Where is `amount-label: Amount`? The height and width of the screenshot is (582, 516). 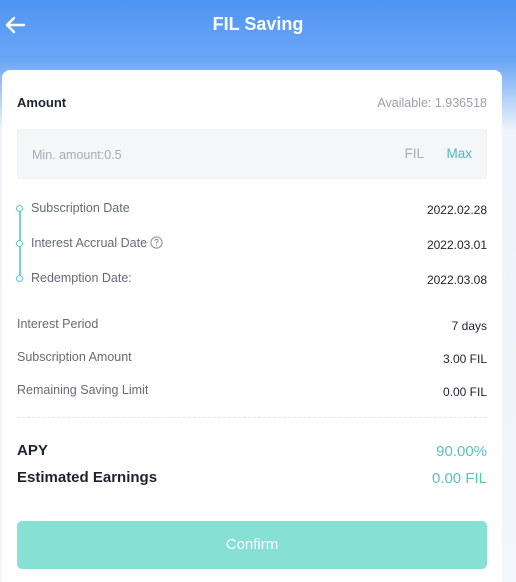
amount-label: Amount is located at coordinates (42, 102).